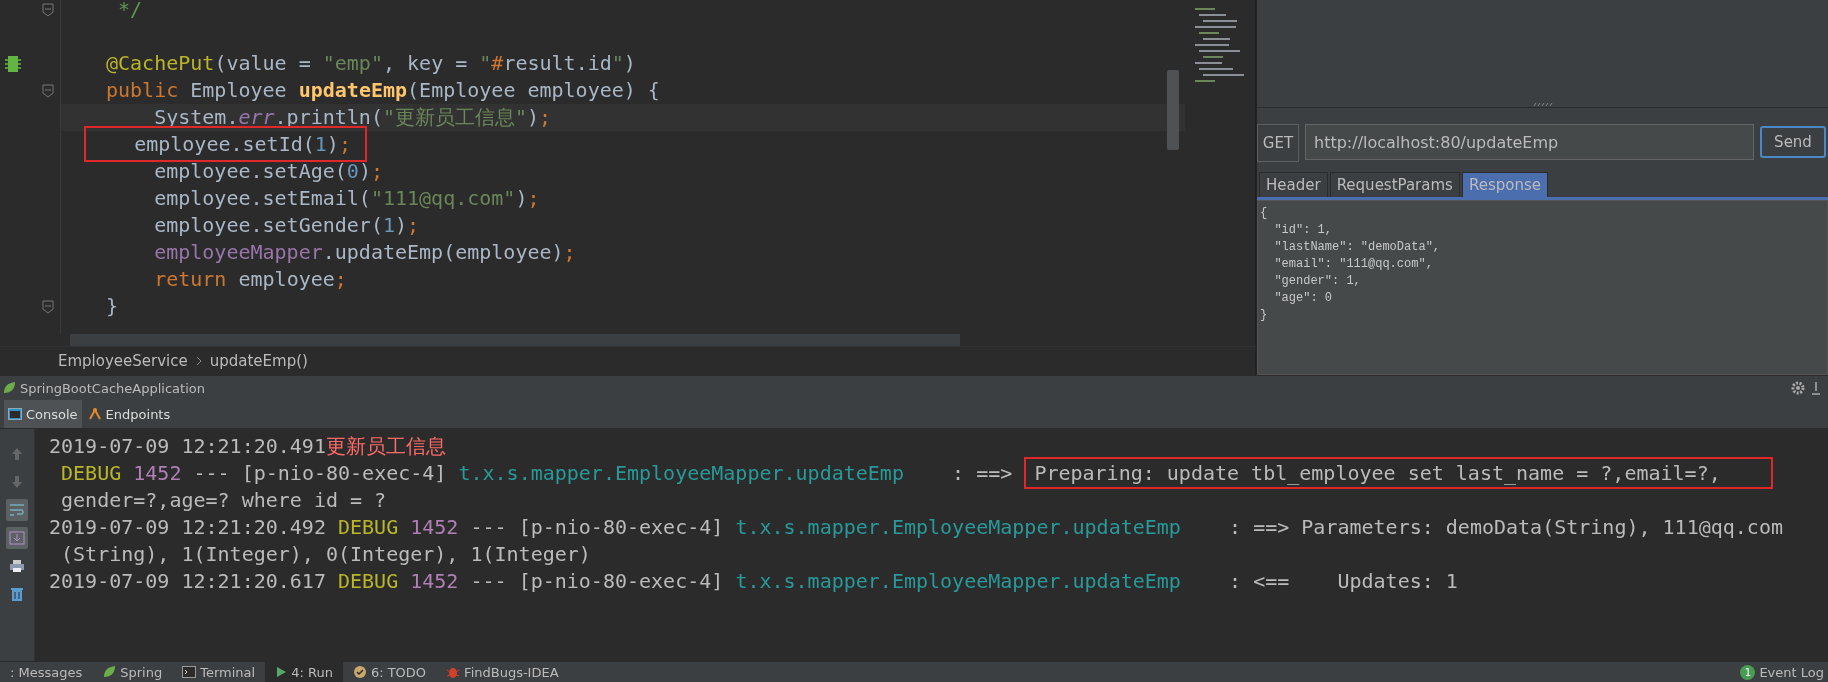  I want to click on pin-icon, so click(1816, 388).